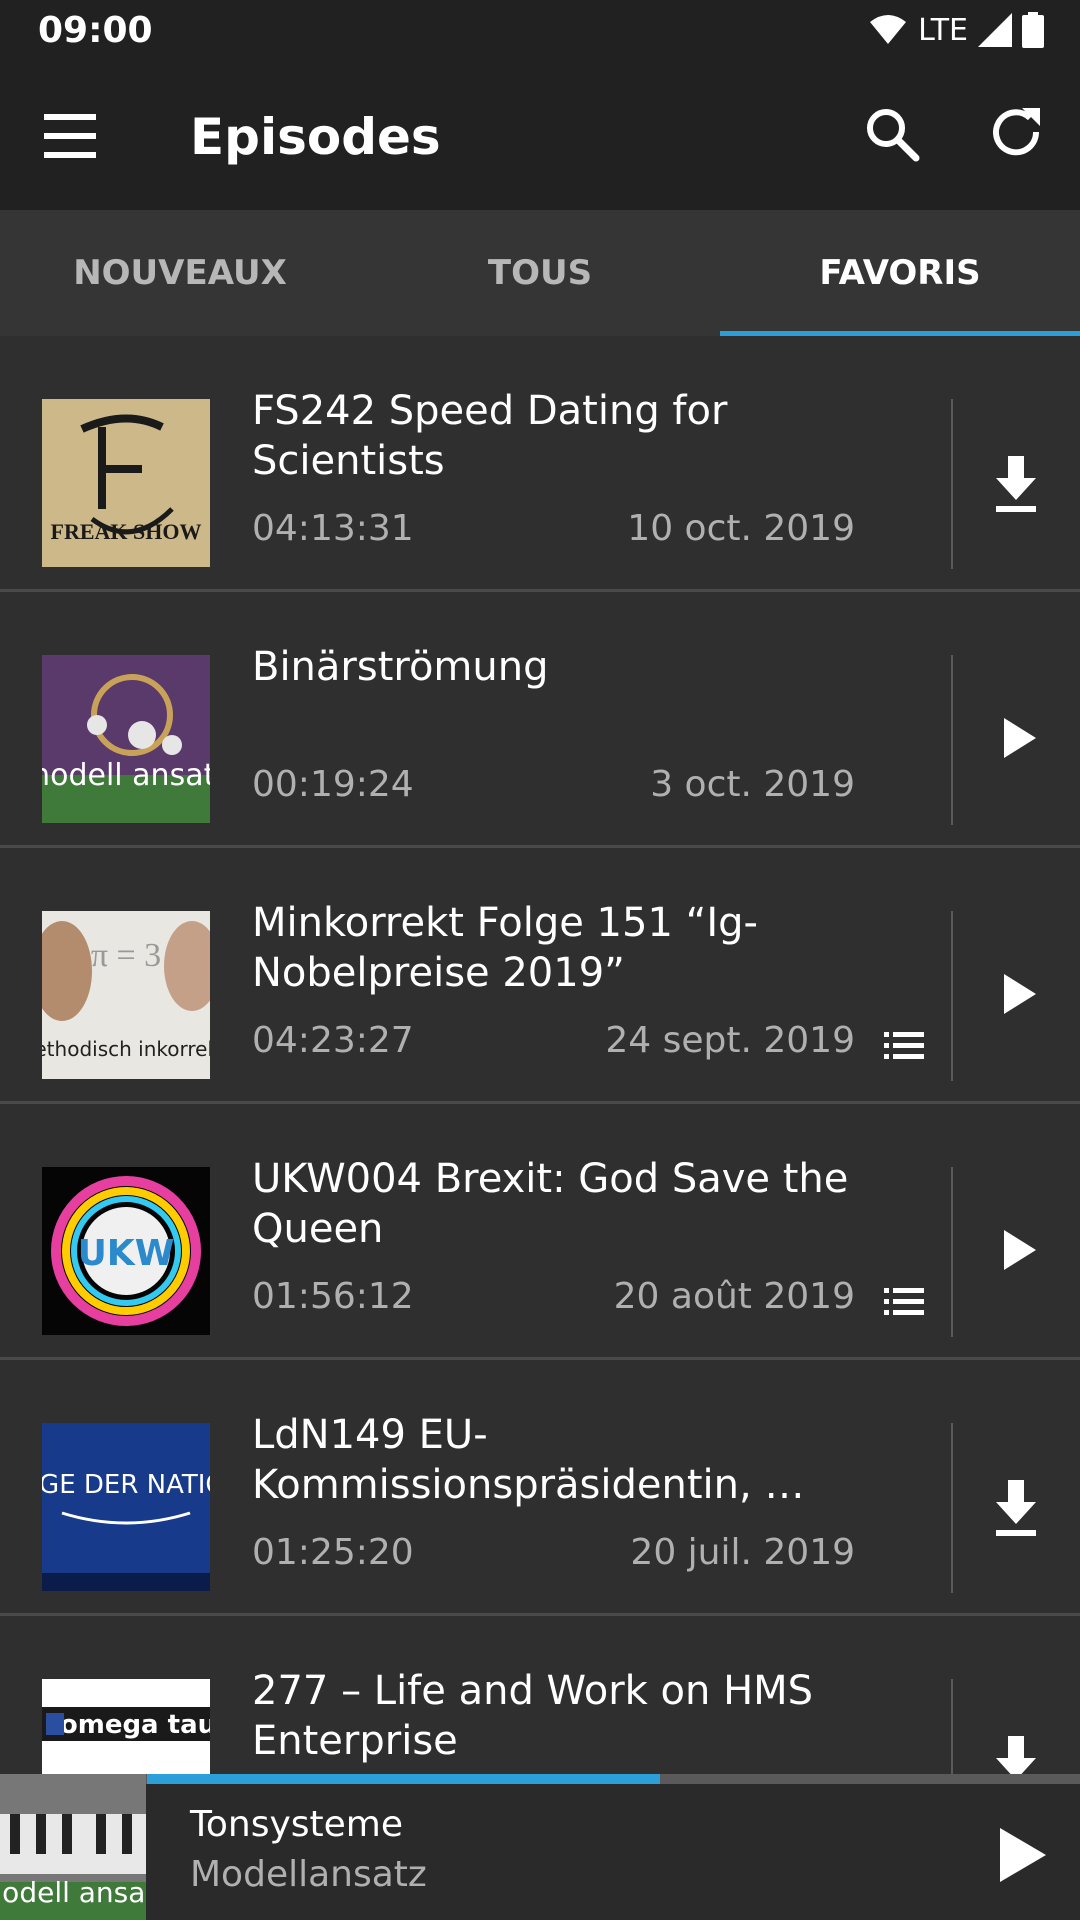 Image resolution: width=1080 pixels, height=1920 pixels. What do you see at coordinates (892, 134) in the screenshot?
I see `search-icon` at bounding box center [892, 134].